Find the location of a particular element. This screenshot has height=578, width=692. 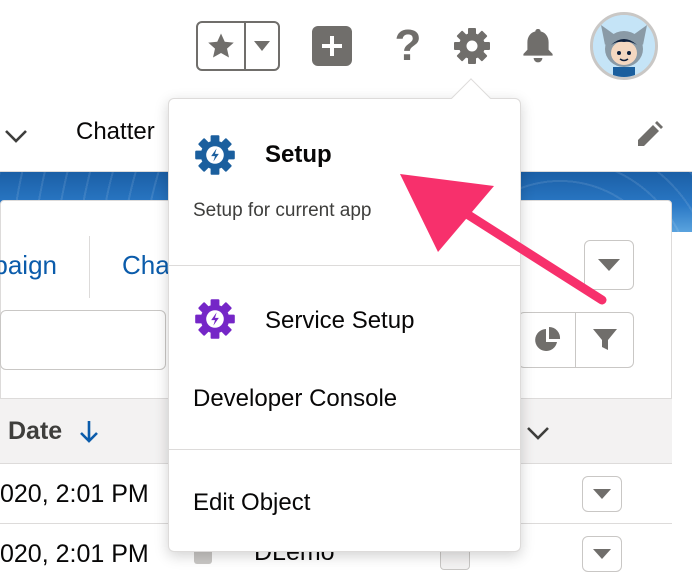

pencil-icon is located at coordinates (648, 136).